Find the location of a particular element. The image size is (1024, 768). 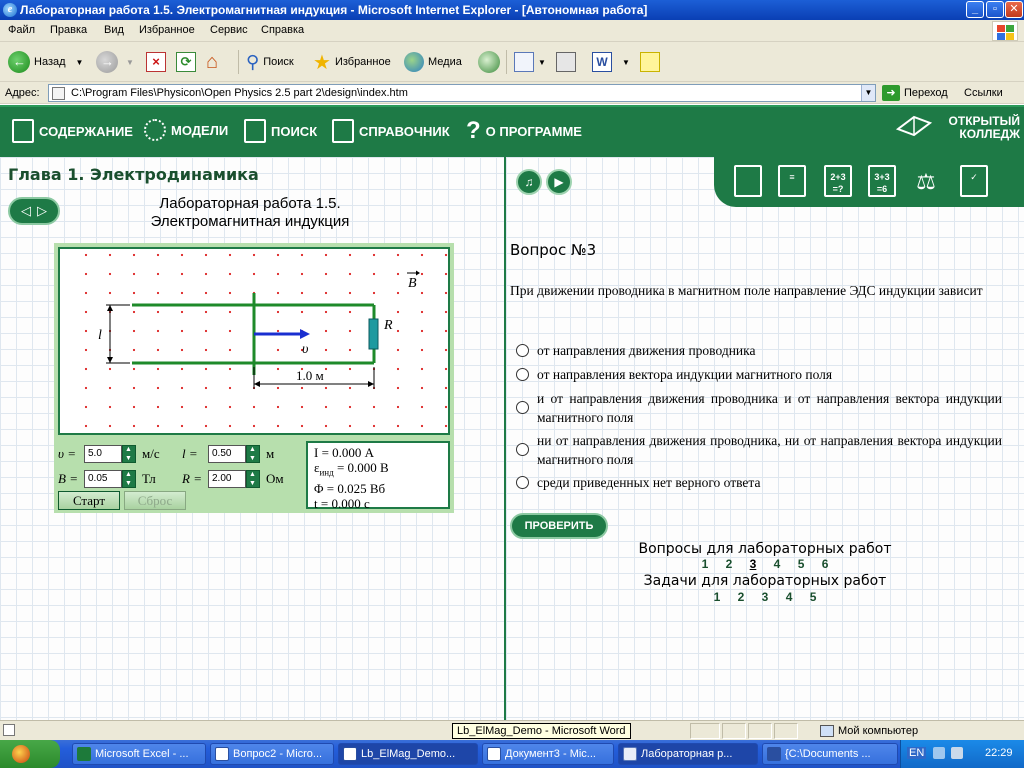

nav-search: ПОИСК is located at coordinates (280, 131).